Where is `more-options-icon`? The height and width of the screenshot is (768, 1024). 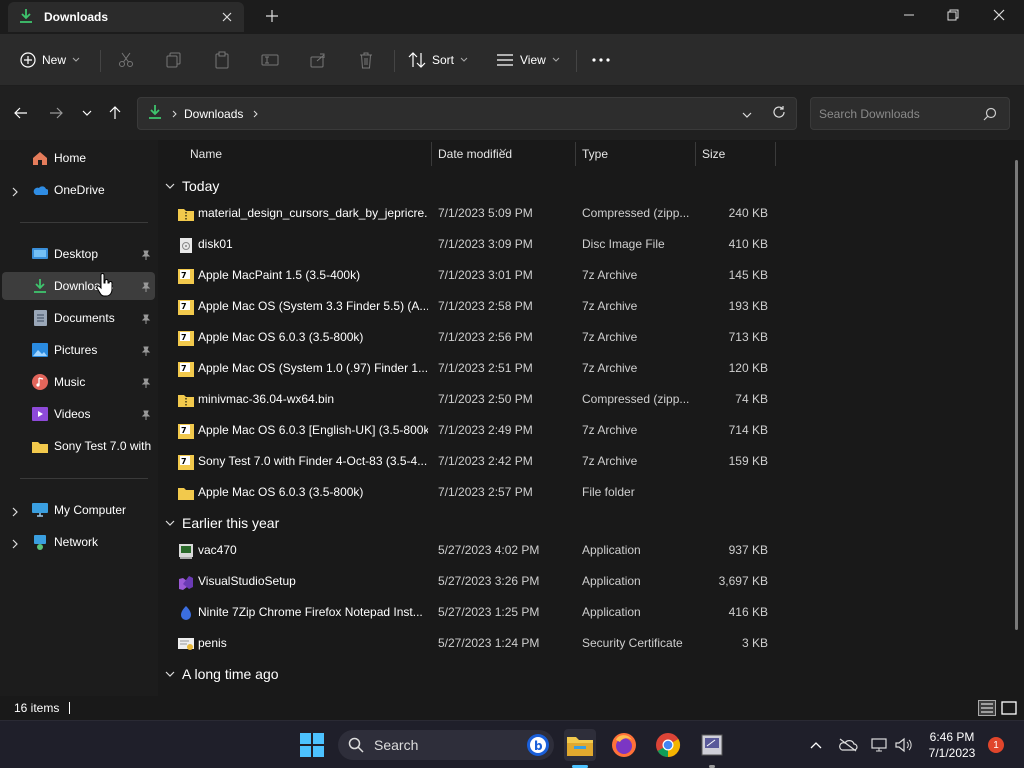 more-options-icon is located at coordinates (601, 60).